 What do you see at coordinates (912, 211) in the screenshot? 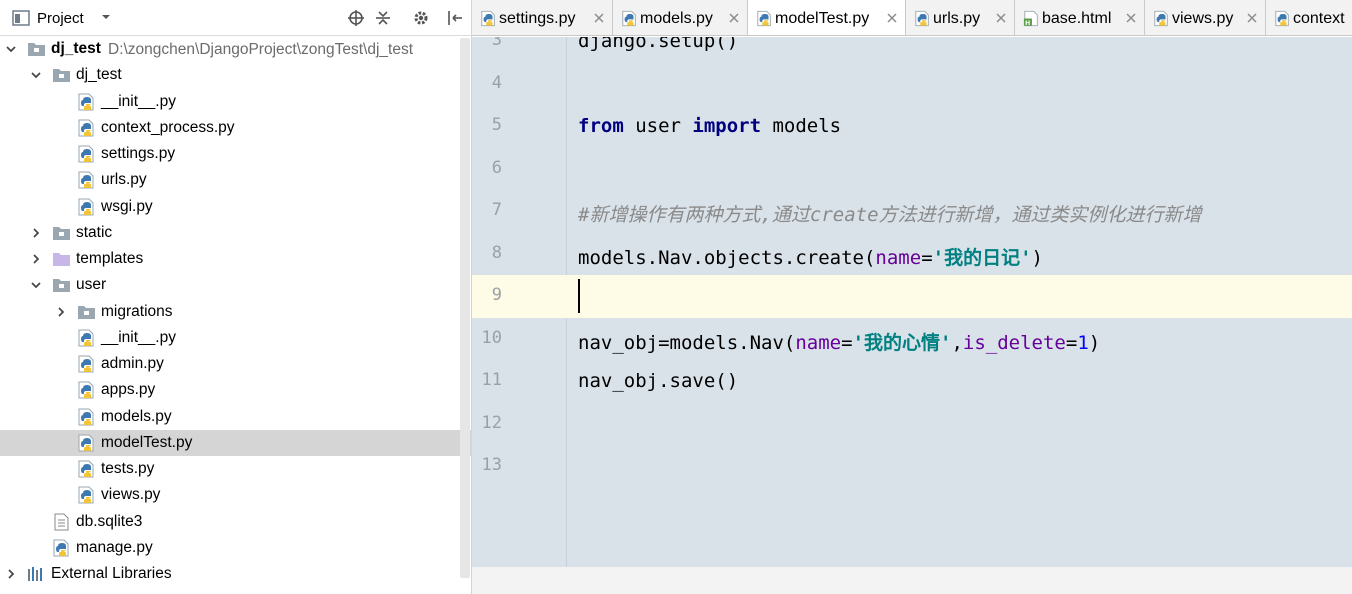
I see `code-line: 7 #新增操作有两种方式,通过create方法进行新增，通过类实例化进行新增` at bounding box center [912, 211].